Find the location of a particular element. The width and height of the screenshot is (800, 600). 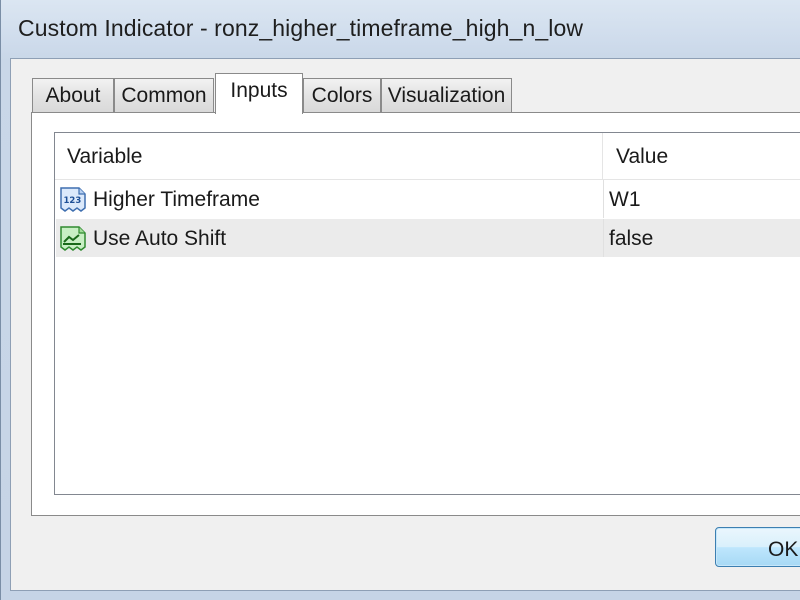

list-header: Variable Value is located at coordinates (427, 156).